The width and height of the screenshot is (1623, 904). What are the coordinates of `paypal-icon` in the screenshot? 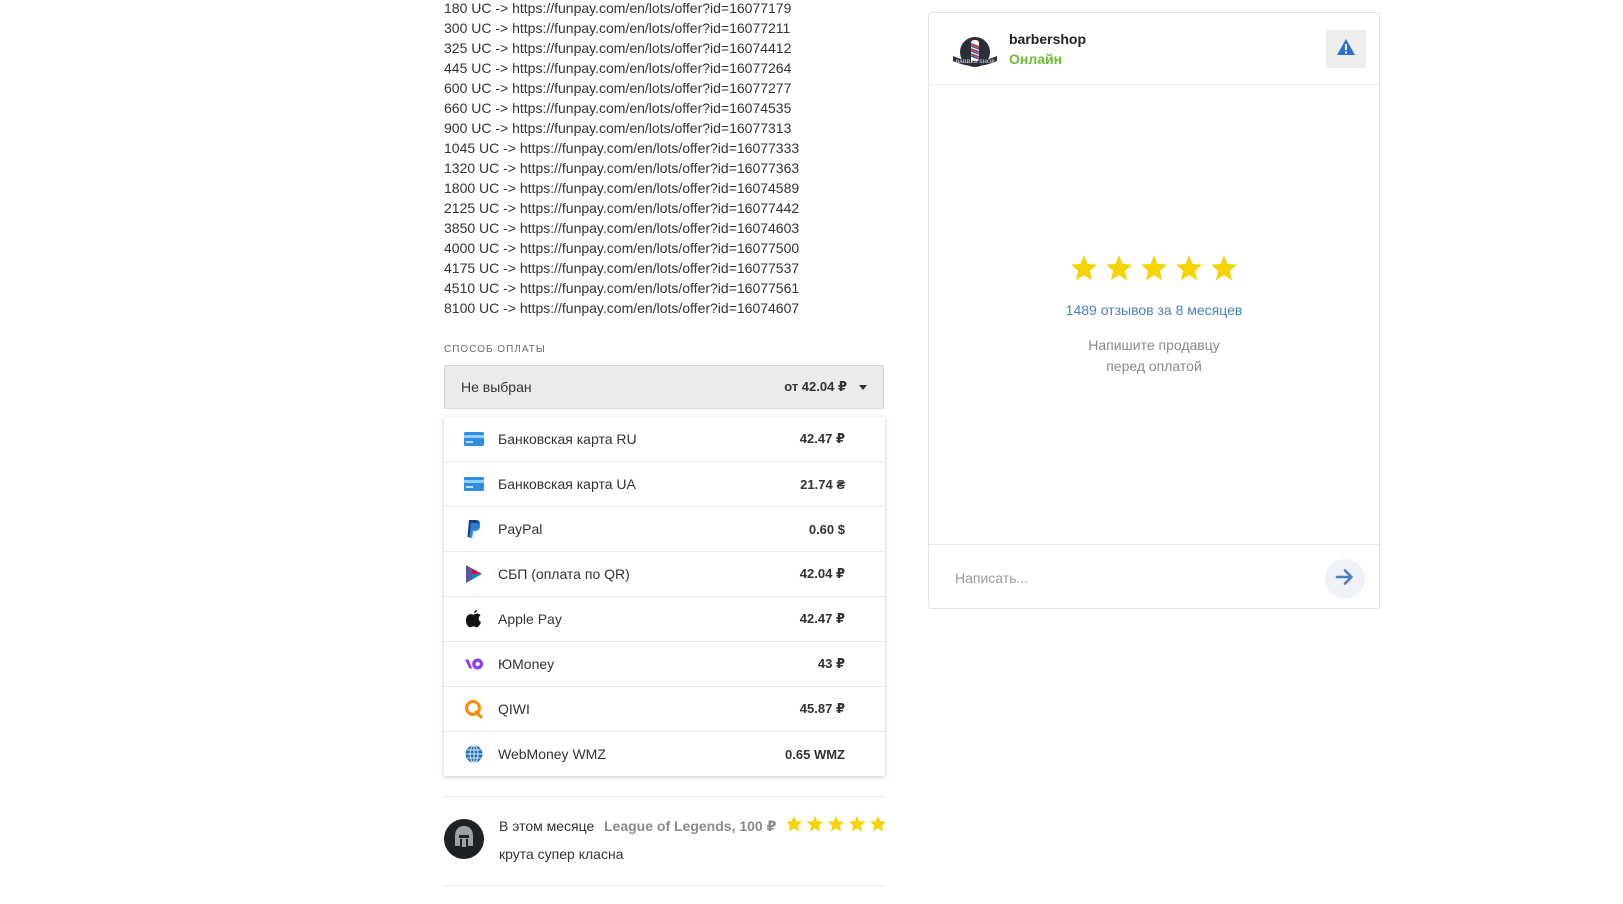 It's located at (474, 529).